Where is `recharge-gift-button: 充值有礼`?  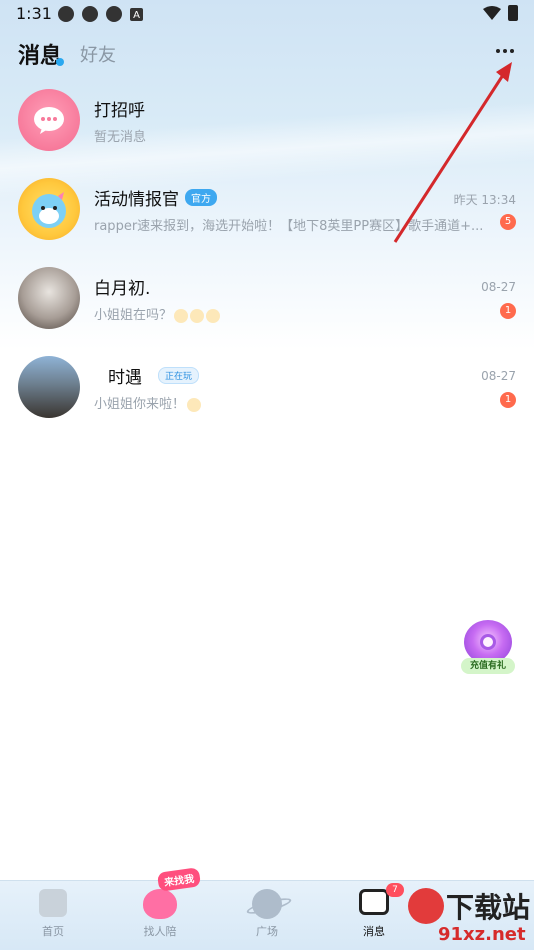 recharge-gift-button: 充值有礼 is located at coordinates (488, 649).